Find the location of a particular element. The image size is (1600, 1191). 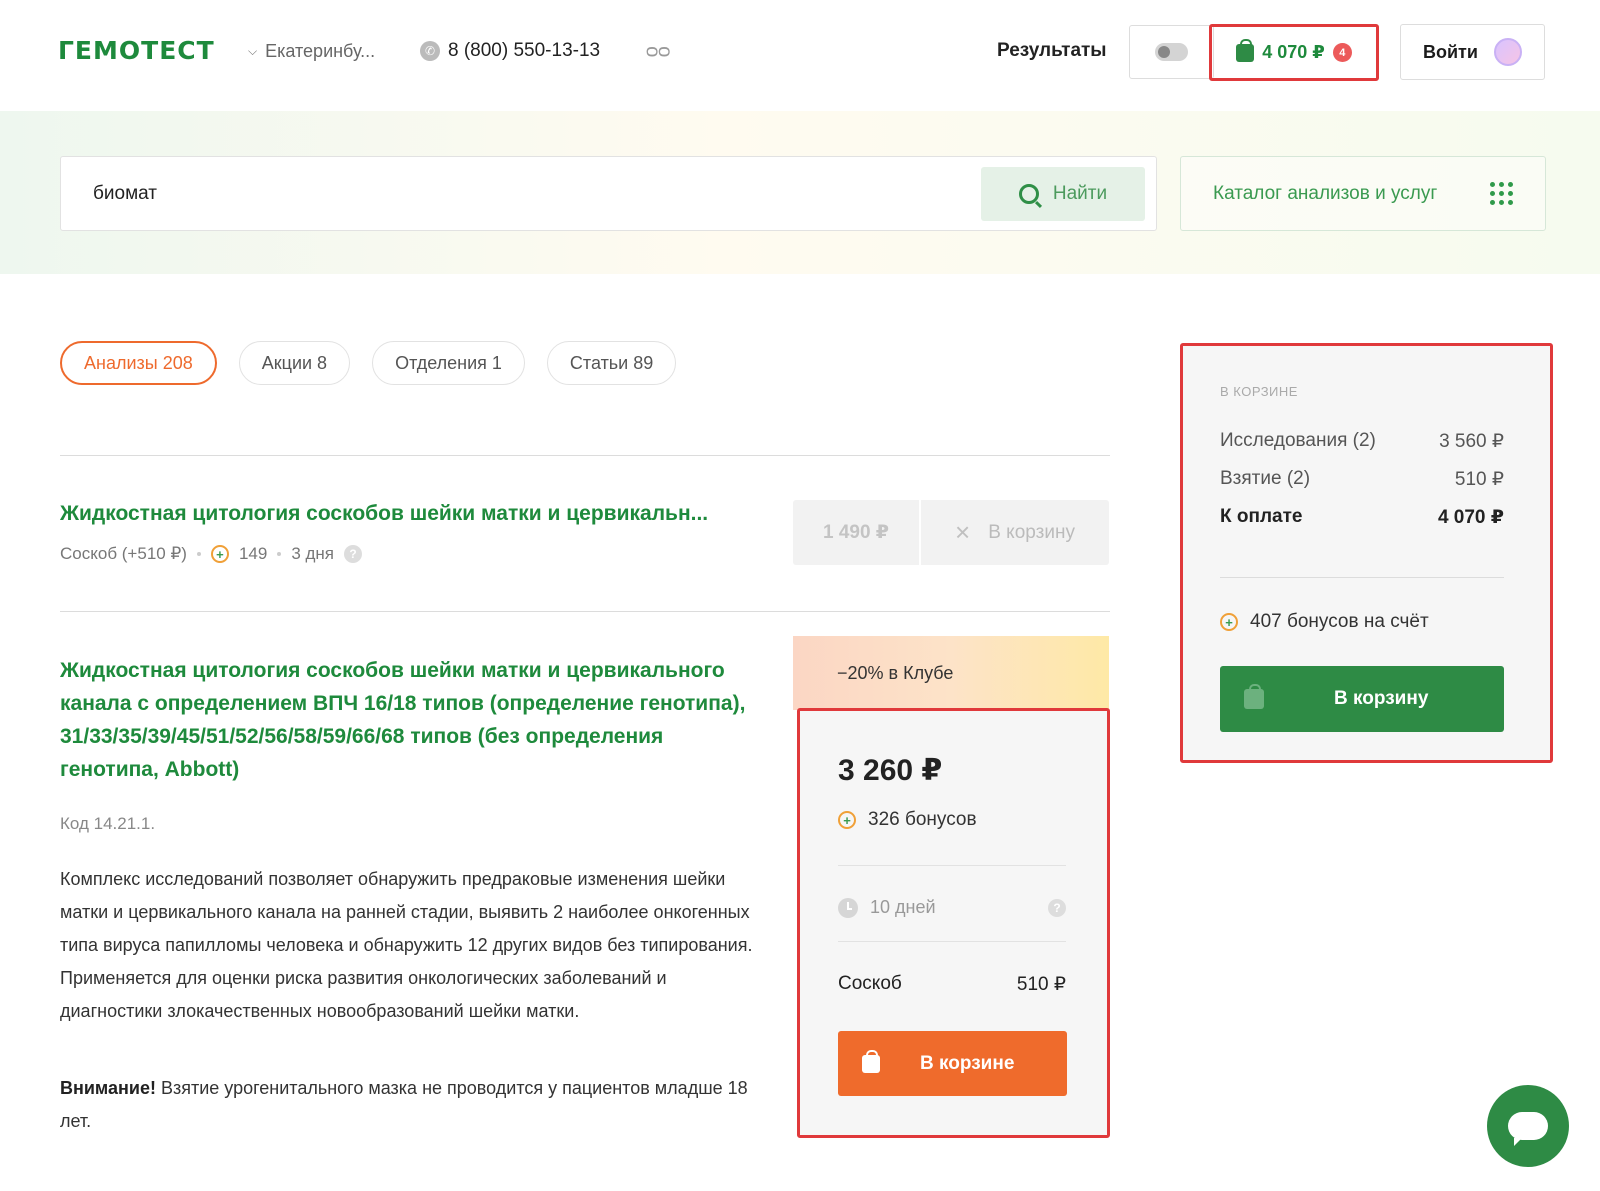

cart-summary-heading: В КОРЗИНЕ is located at coordinates (1259, 391).